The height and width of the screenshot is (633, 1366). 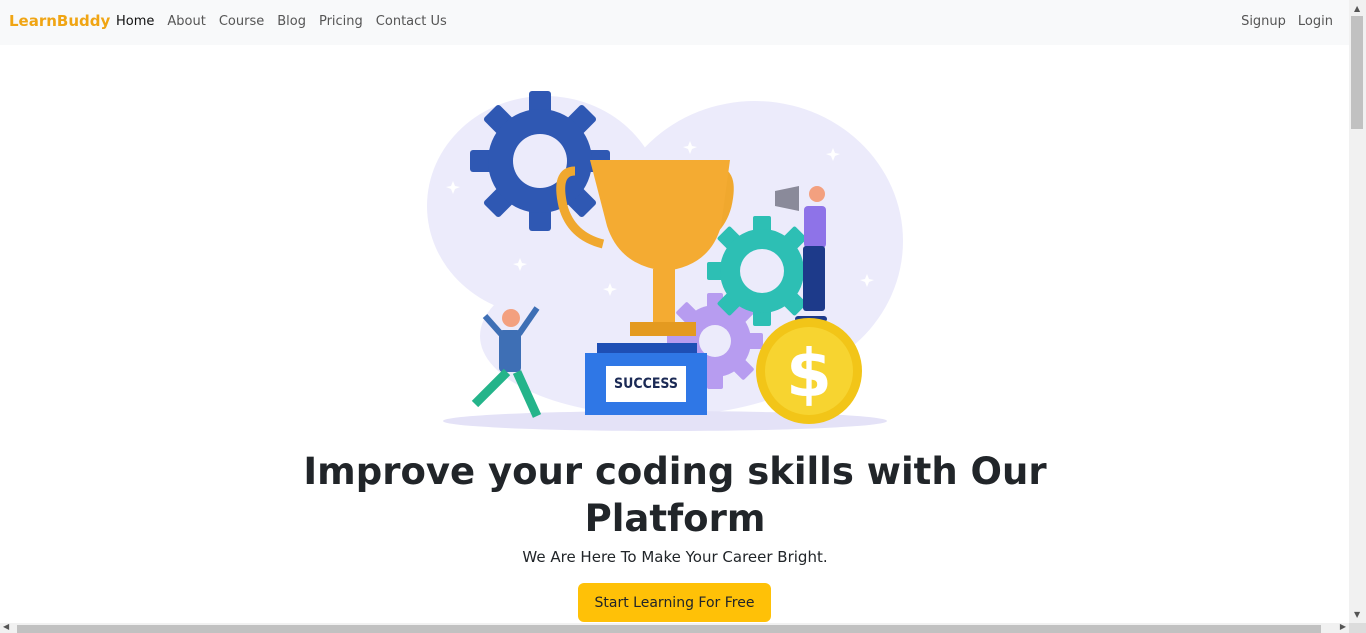 I want to click on brand-logo: LearnBuddy, so click(x=59, y=21).